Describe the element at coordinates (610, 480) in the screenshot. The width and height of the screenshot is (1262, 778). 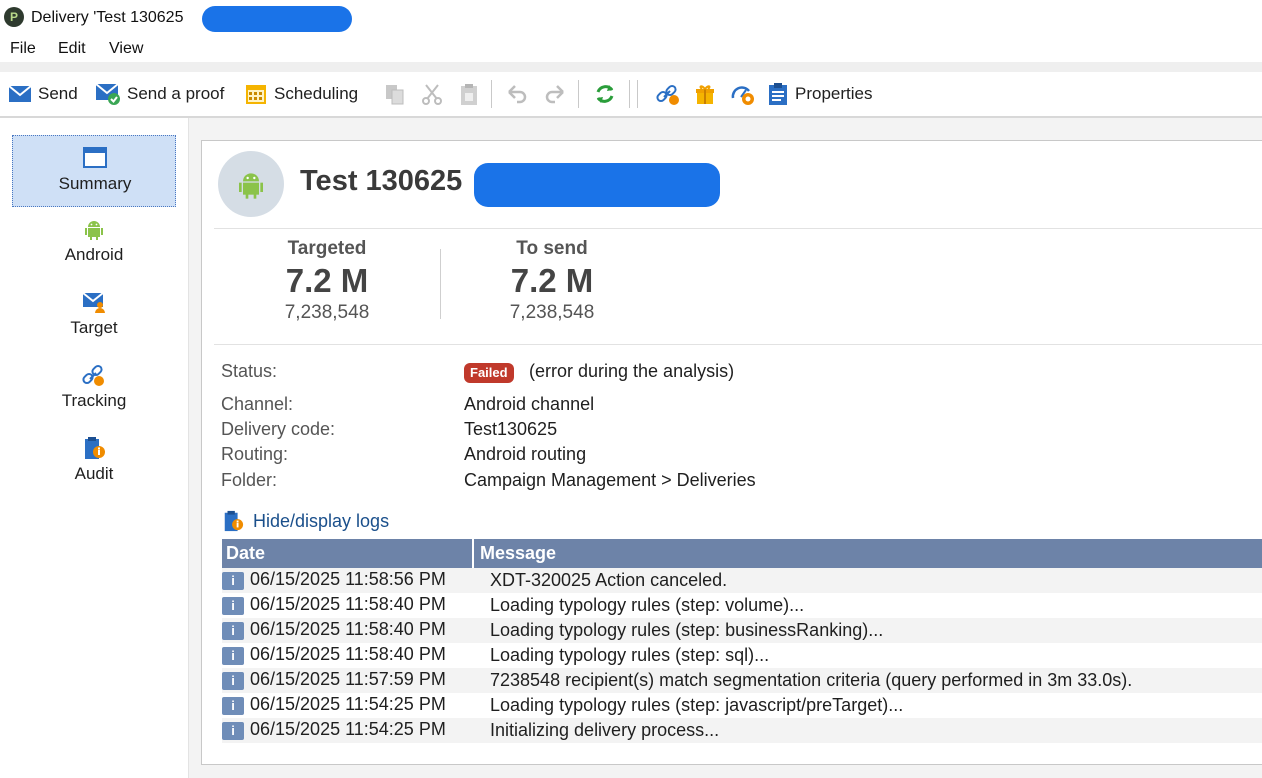
I see `folder-value: Campaign Management > Deliveries` at that location.